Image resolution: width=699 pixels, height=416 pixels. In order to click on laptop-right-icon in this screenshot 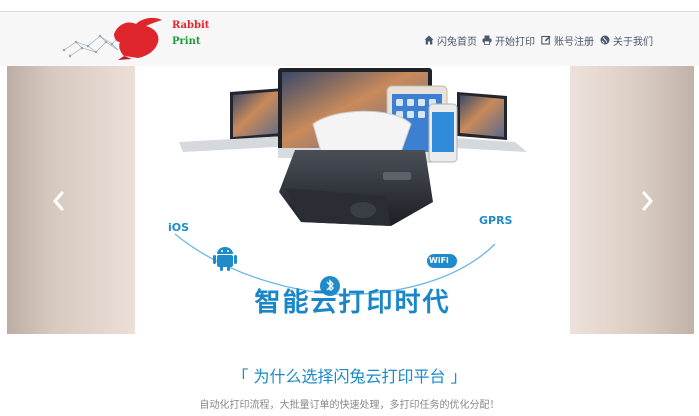, I will do `click(491, 122)`.